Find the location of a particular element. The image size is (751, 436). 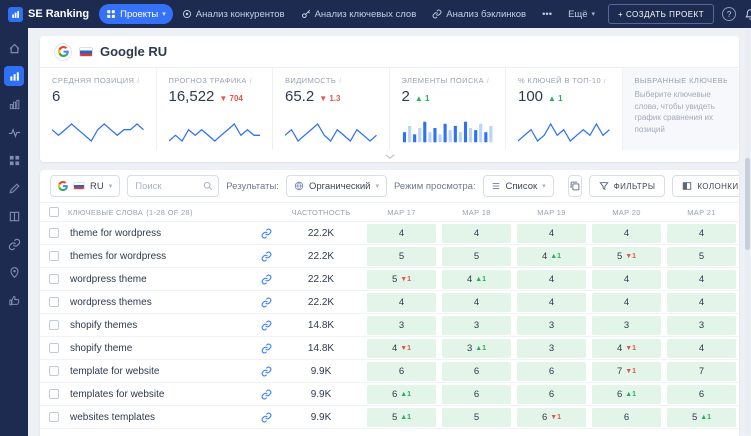

stat-serp-features: ЭЛЕМЕНТЫ ПОИСКА i 2 ▲ 1 is located at coordinates (448, 109).